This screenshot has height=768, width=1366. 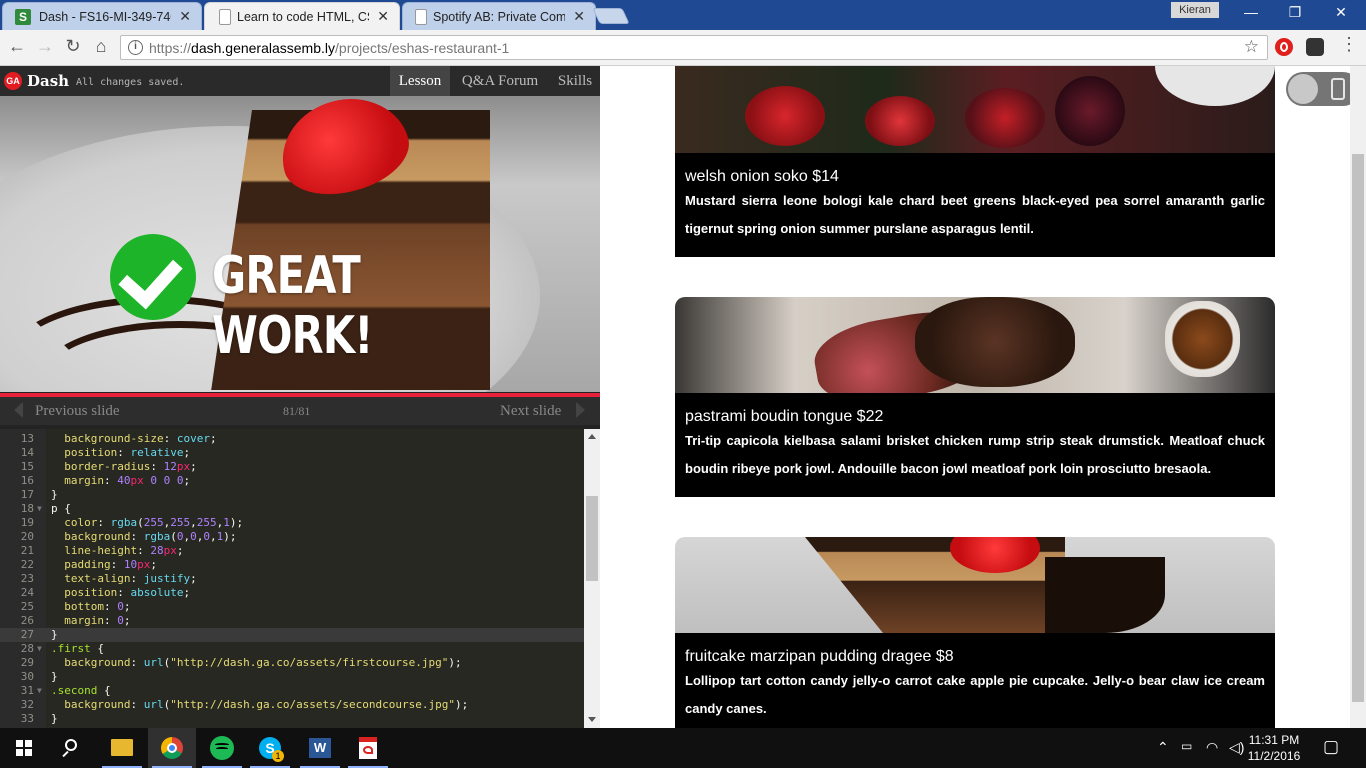 What do you see at coordinates (292, 621) in the screenshot?
I see `code-line: 26 margin: 0;` at bounding box center [292, 621].